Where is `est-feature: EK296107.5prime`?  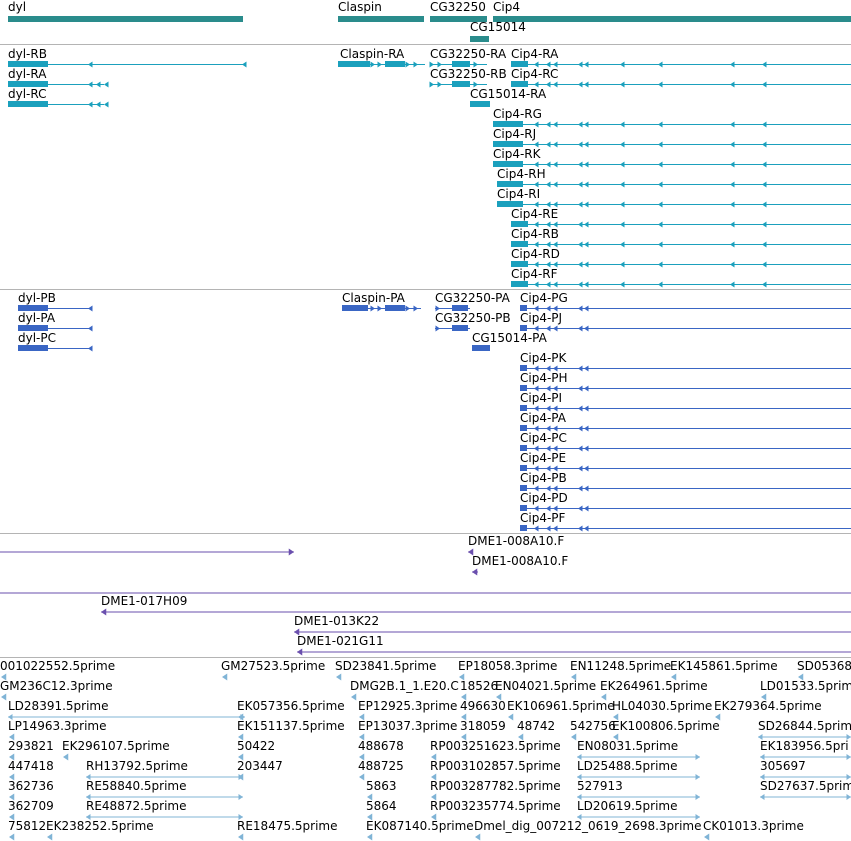
est-feature: EK296107.5prime is located at coordinates (116, 750).